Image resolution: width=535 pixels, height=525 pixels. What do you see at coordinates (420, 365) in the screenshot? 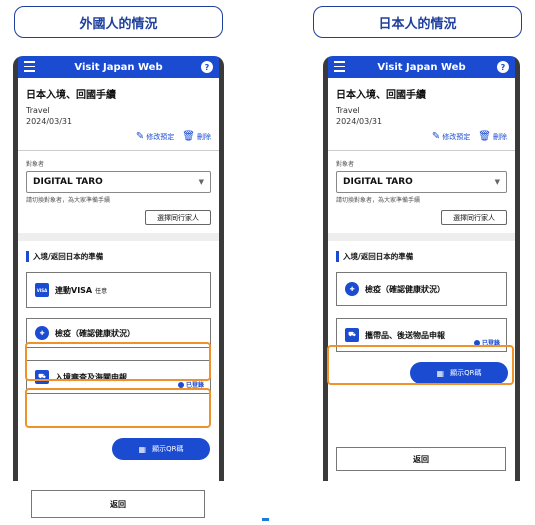
I see `highlight-baggage` at bounding box center [420, 365].